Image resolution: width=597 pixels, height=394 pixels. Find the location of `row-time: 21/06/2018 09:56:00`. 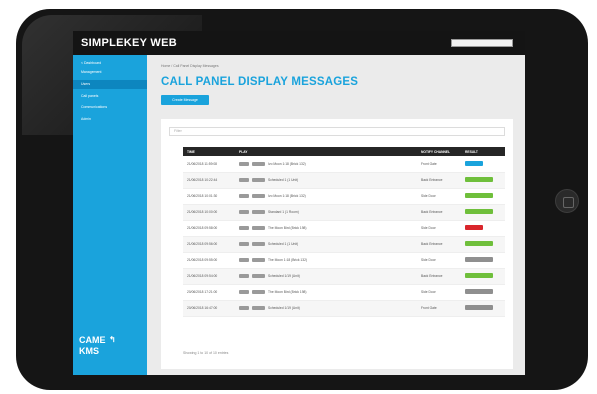

row-time: 21/06/2018 09:56:00 is located at coordinates (209, 244).